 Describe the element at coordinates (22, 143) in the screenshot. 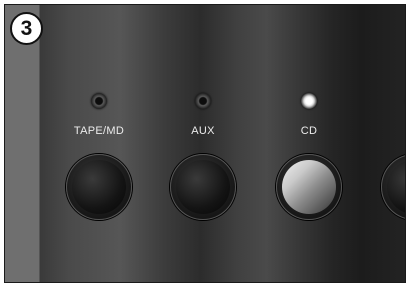

I see `panel-side-strip` at that location.